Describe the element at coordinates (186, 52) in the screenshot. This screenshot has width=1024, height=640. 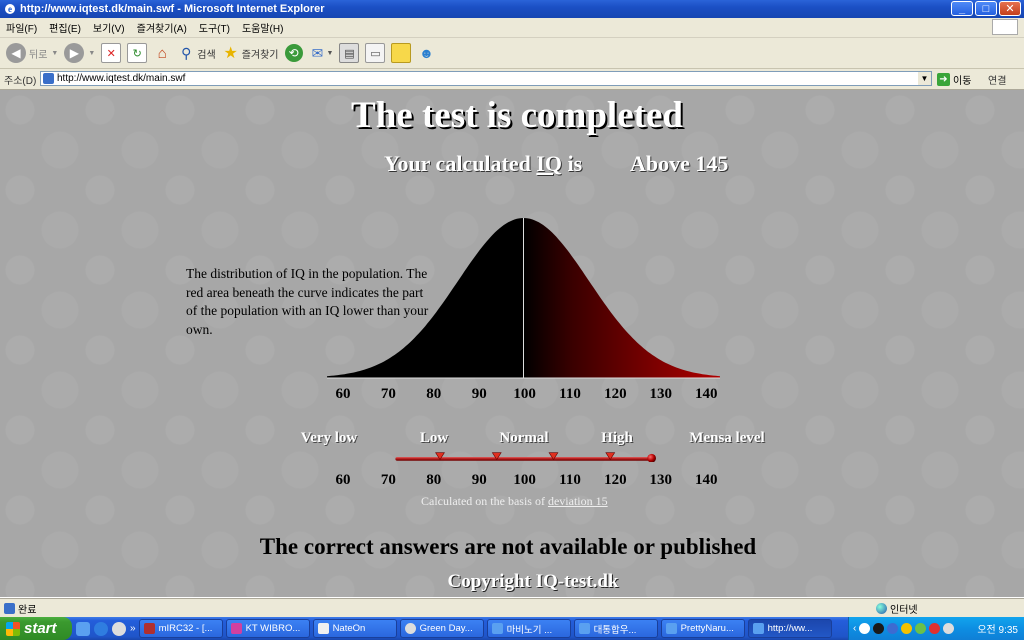
I see `search-icon: ⚲` at that location.